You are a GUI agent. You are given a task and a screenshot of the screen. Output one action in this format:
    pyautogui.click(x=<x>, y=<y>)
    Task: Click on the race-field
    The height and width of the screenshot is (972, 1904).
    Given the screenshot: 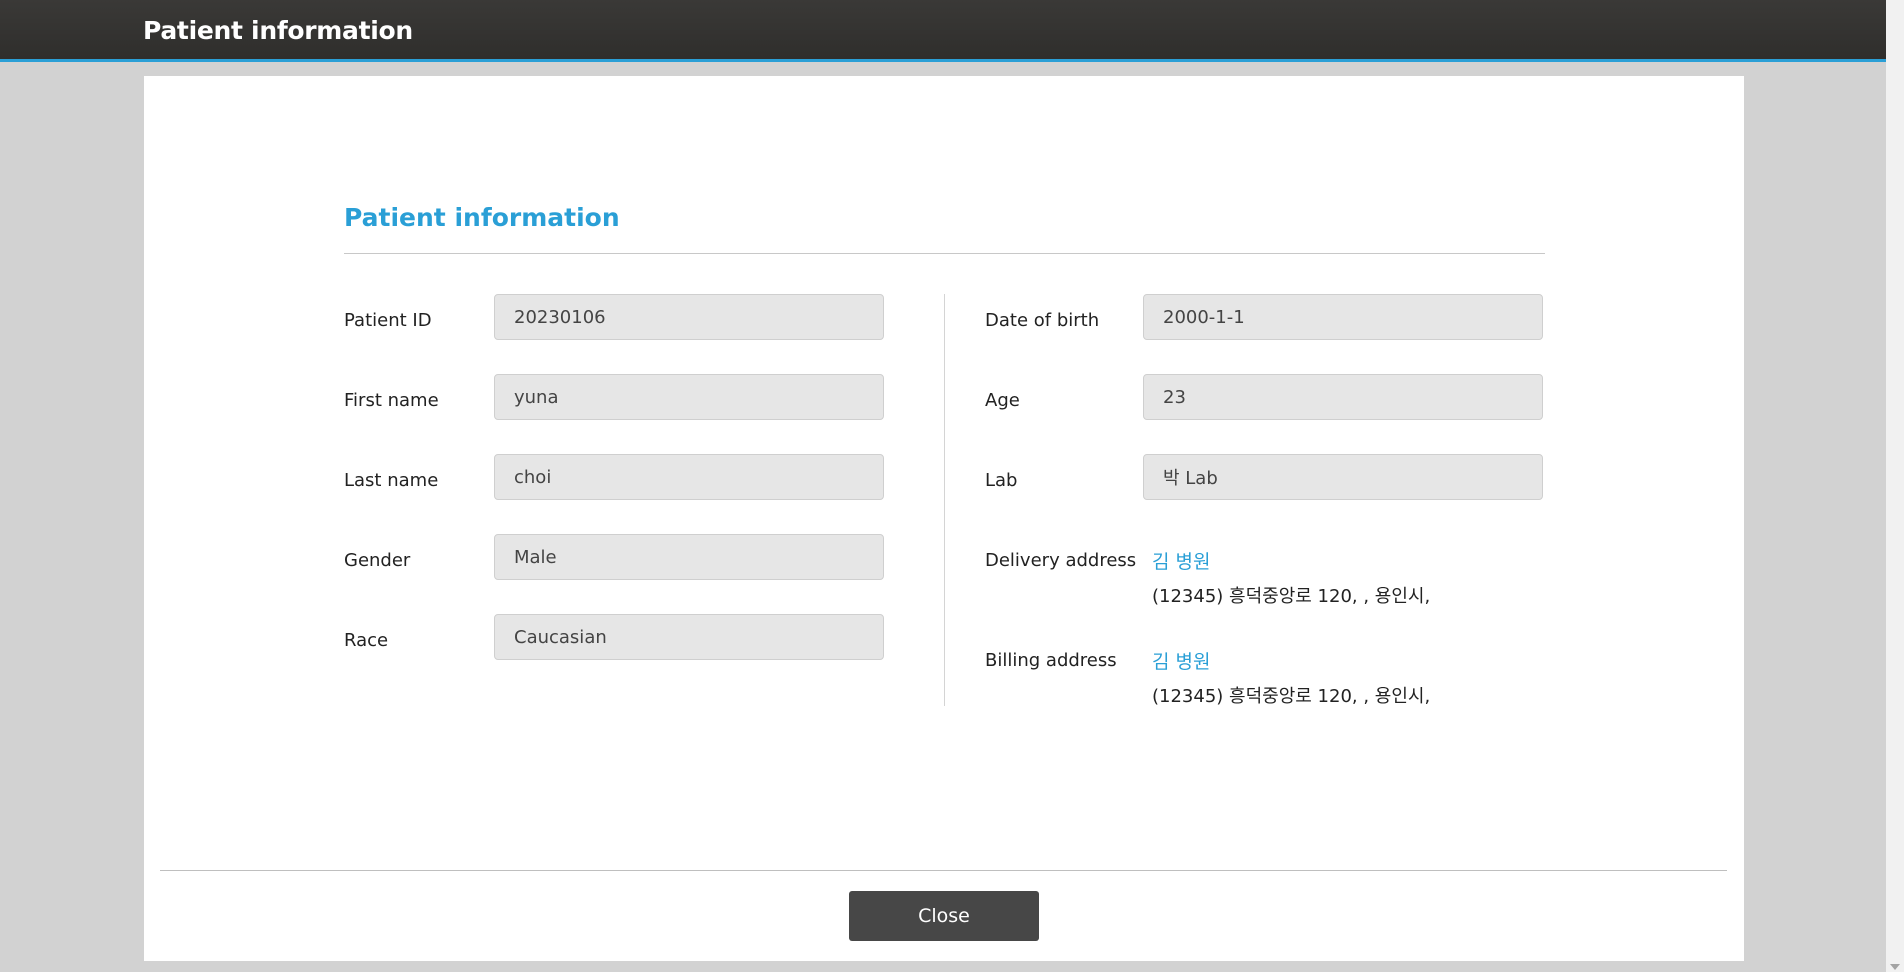 What is the action you would take?
    pyautogui.click(x=689, y=637)
    